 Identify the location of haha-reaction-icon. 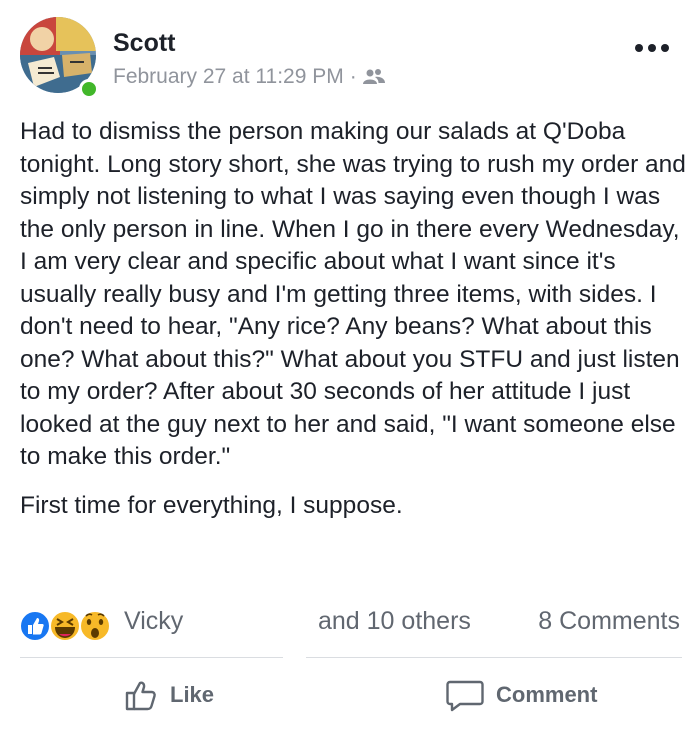
(65, 626).